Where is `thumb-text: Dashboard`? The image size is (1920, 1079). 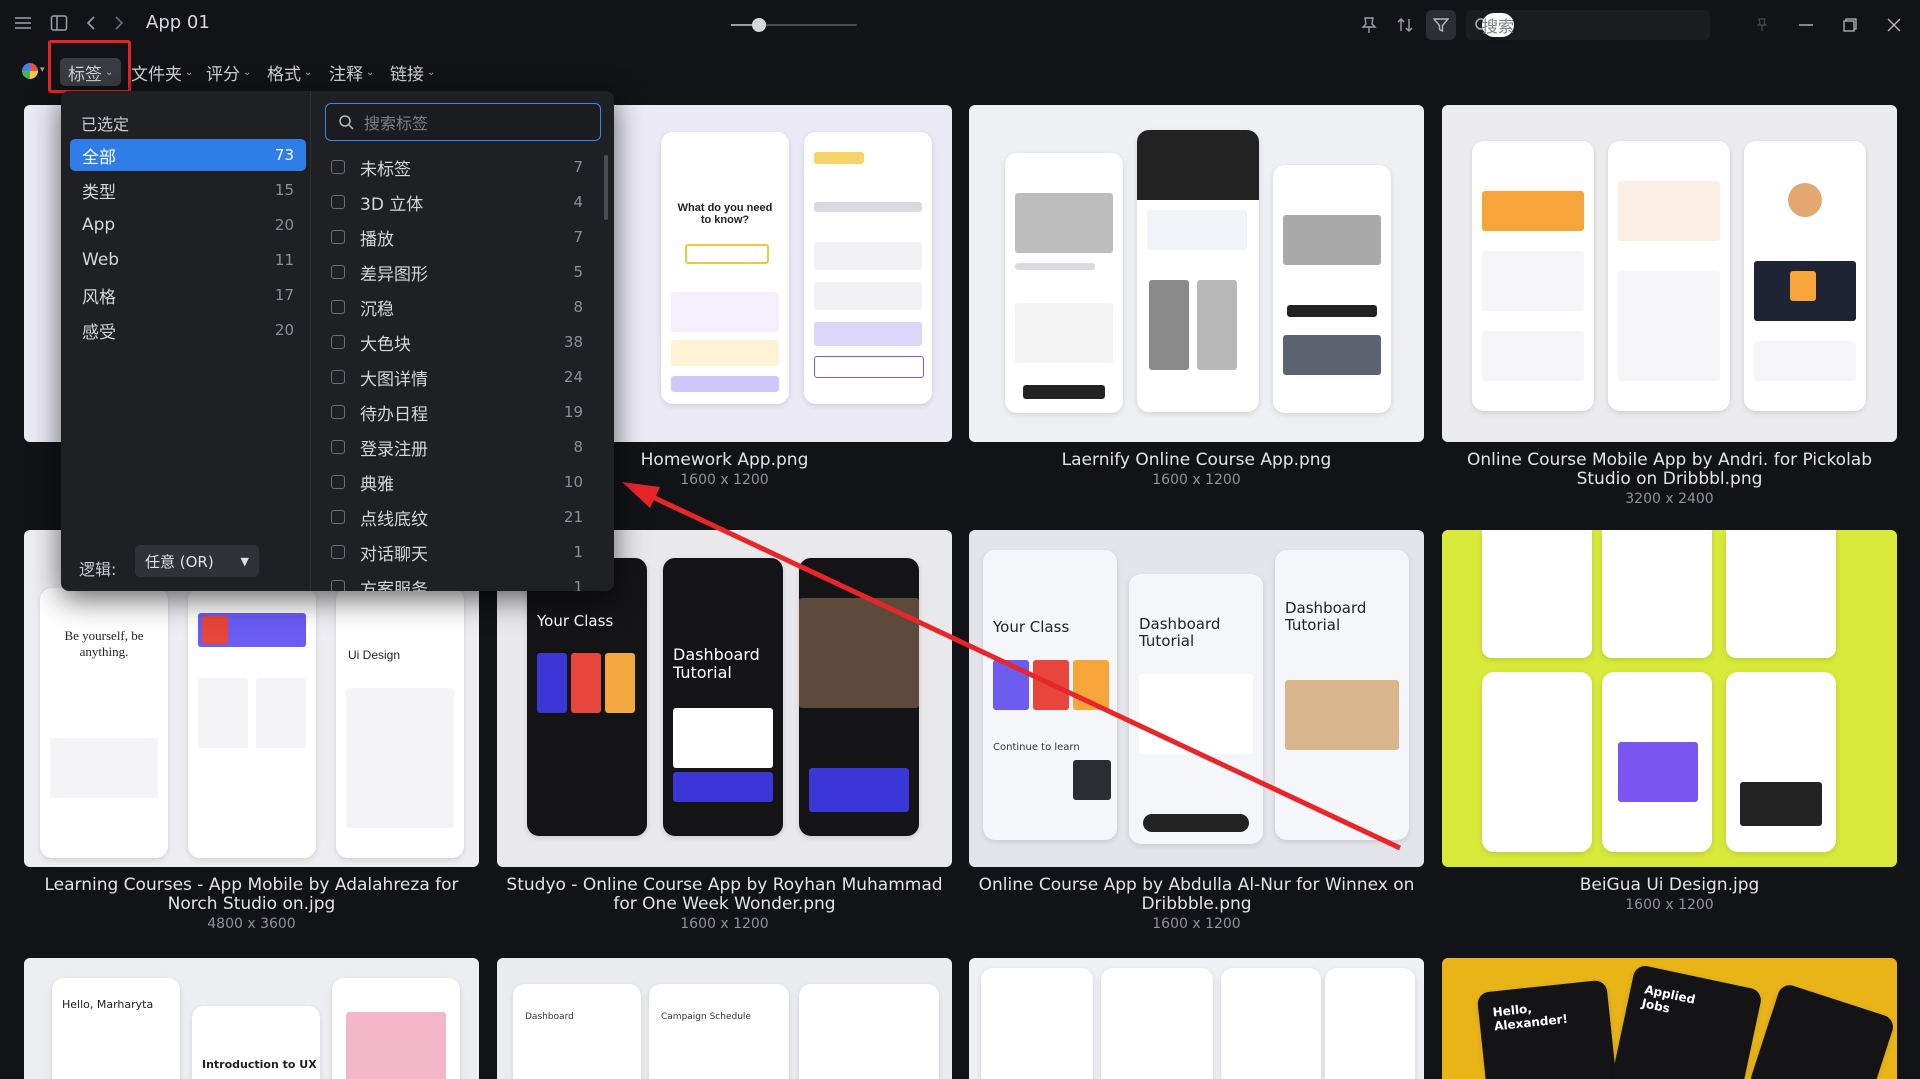 thumb-text: Dashboard is located at coordinates (549, 1017).